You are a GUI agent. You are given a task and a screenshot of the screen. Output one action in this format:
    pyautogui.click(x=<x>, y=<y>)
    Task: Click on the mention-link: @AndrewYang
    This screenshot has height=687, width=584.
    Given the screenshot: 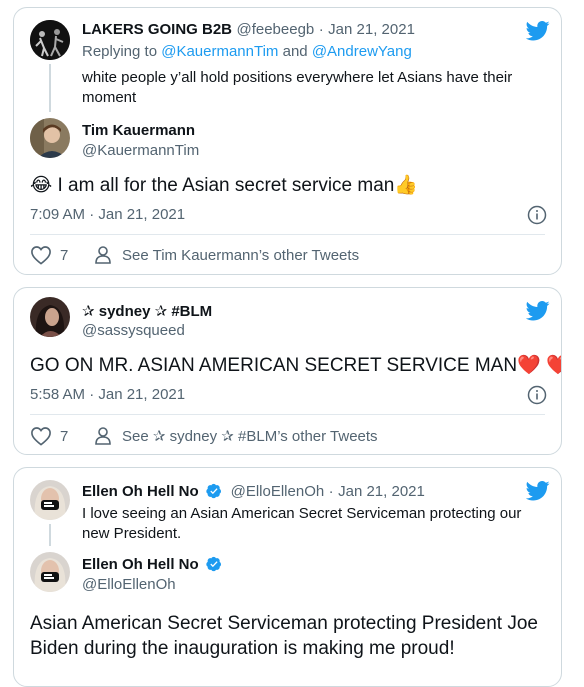 What is the action you would take?
    pyautogui.click(x=362, y=51)
    